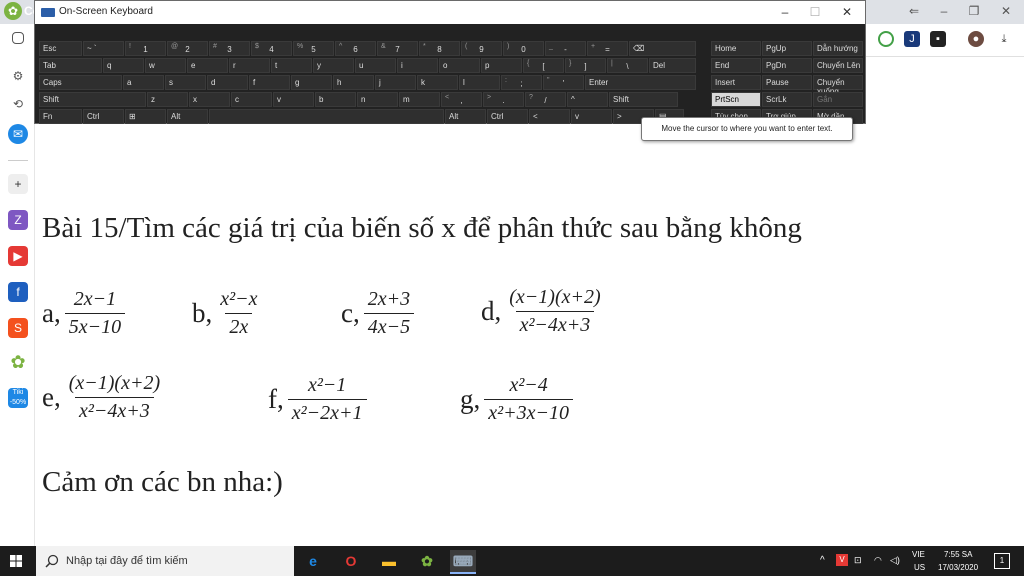 Image resolution: width=1024 pixels, height=576 pixels. What do you see at coordinates (838, 99) in the screenshot?
I see `osk-nav-key: Gắn` at bounding box center [838, 99].